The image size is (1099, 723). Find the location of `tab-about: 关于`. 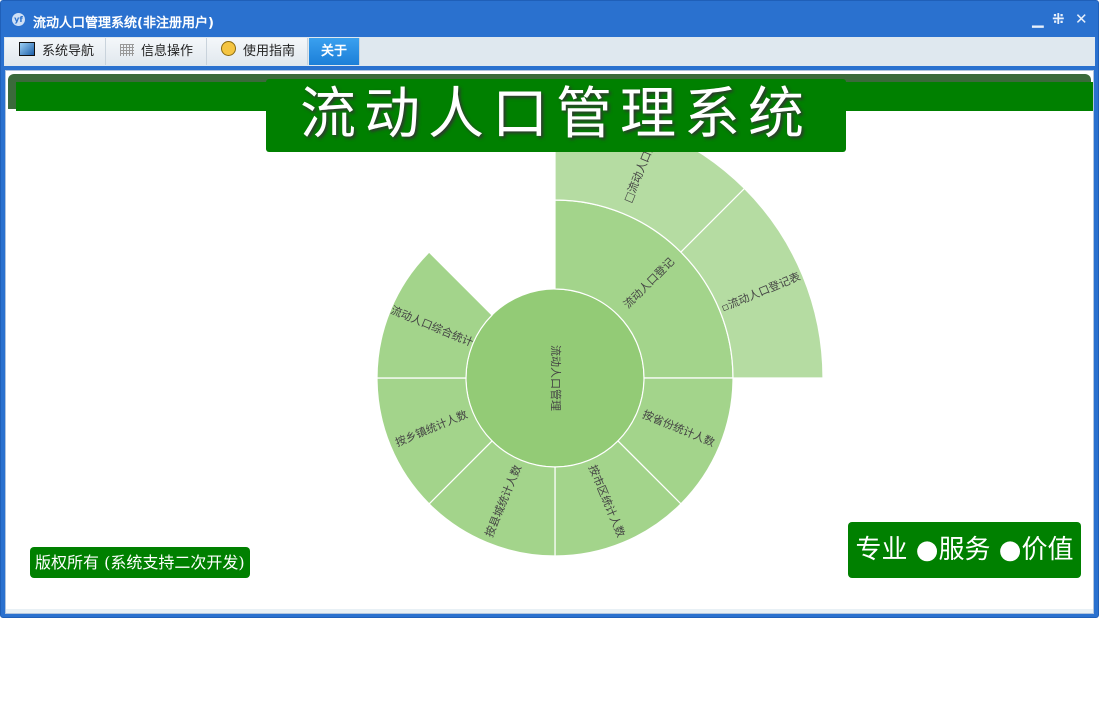

tab-about: 关于 is located at coordinates (334, 51).